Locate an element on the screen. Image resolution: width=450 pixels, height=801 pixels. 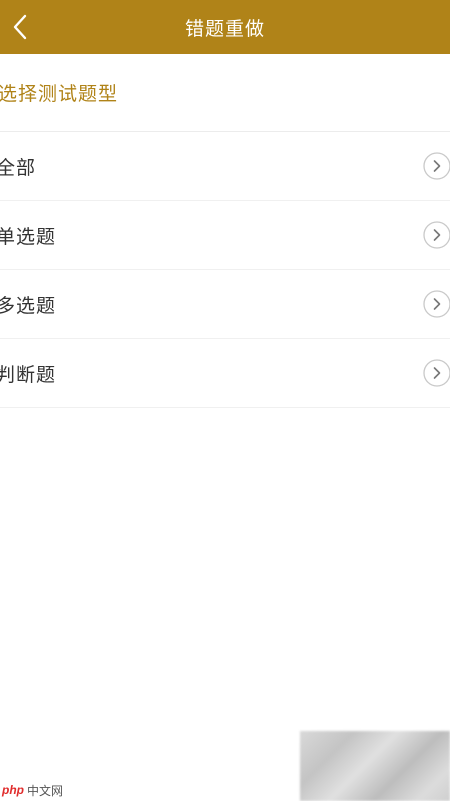
navbar: 错题重做 is located at coordinates (225, 27).